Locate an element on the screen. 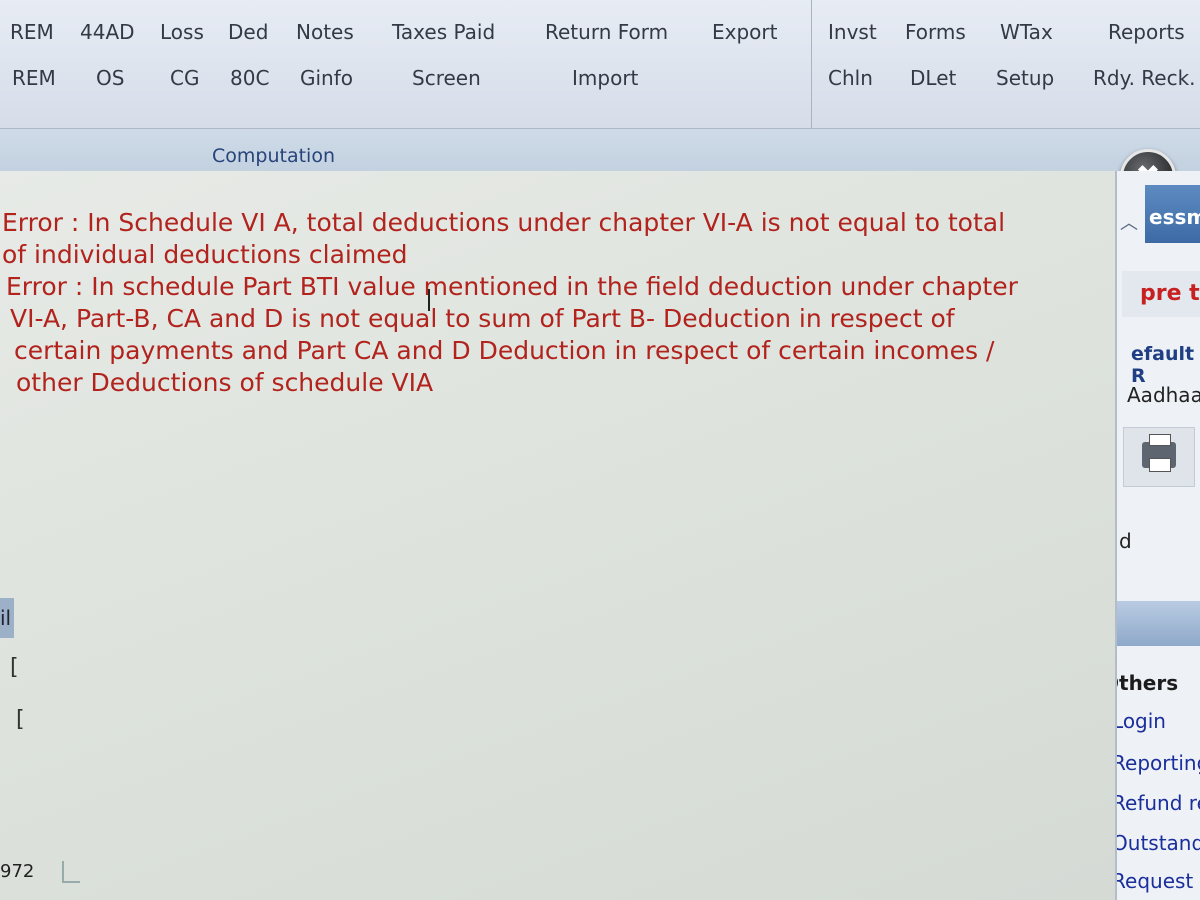 This screenshot has width=1200, height=900. sidebar-item-label: Login is located at coordinates (1140, 721).